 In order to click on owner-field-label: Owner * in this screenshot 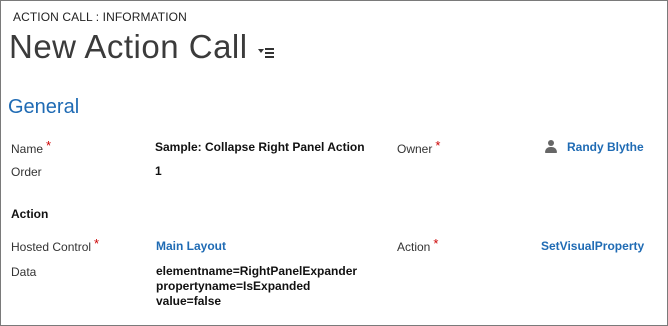, I will do `click(419, 147)`.